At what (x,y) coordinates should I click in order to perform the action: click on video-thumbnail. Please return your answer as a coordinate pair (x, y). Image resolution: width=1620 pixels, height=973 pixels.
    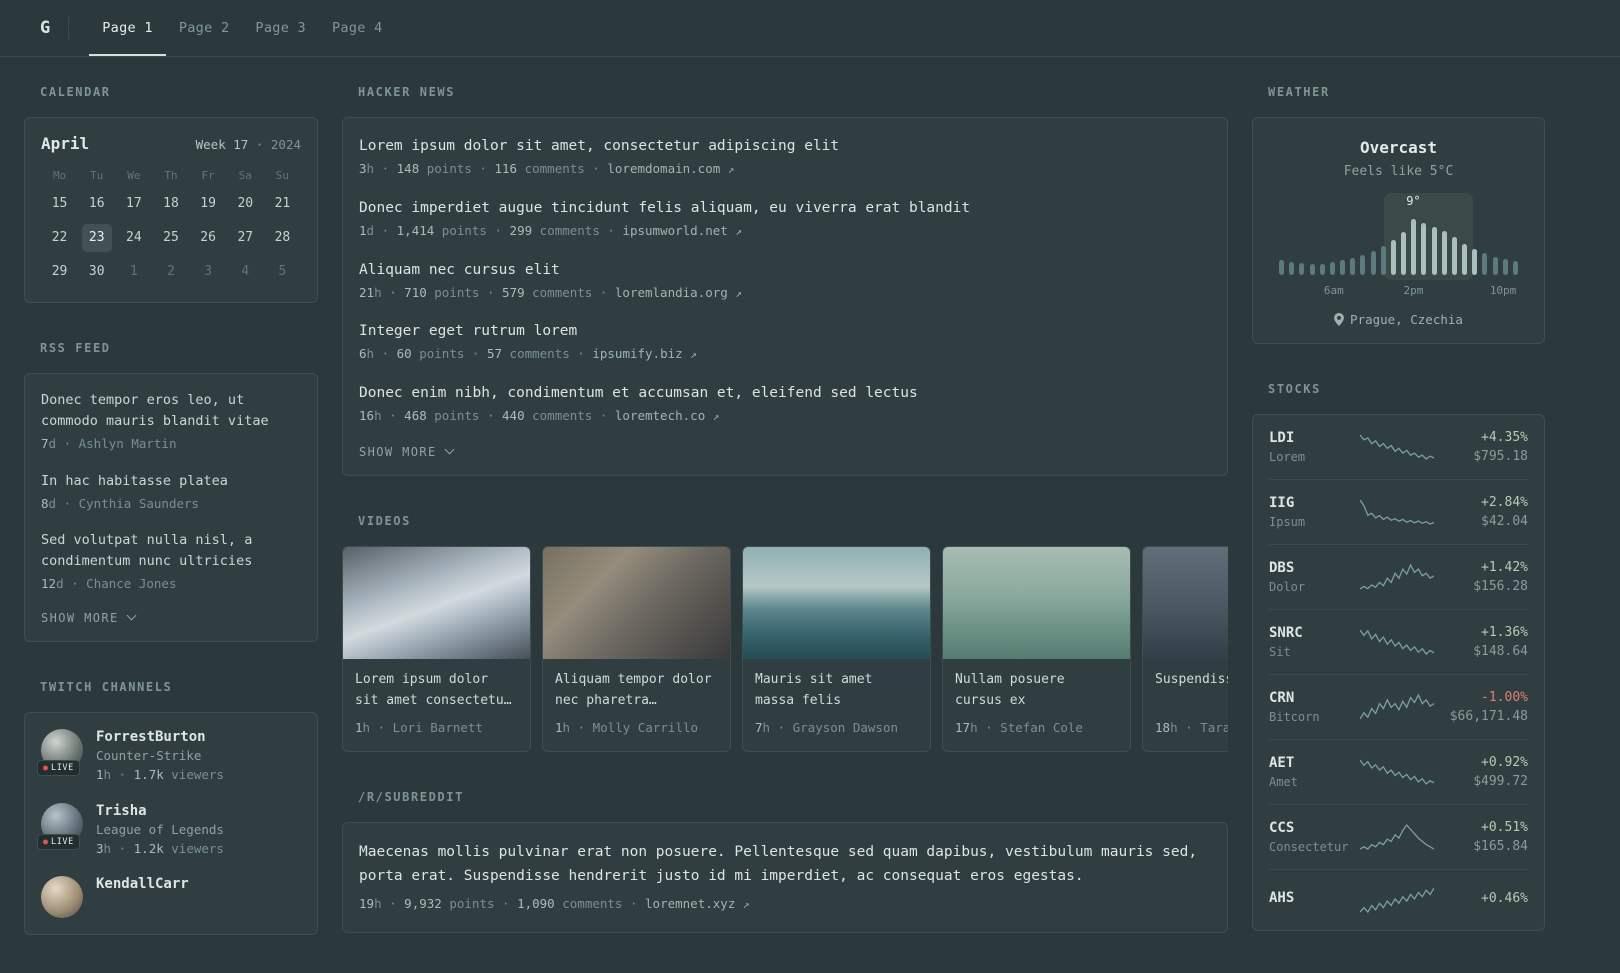
    Looking at the image, I should click on (1185, 602).